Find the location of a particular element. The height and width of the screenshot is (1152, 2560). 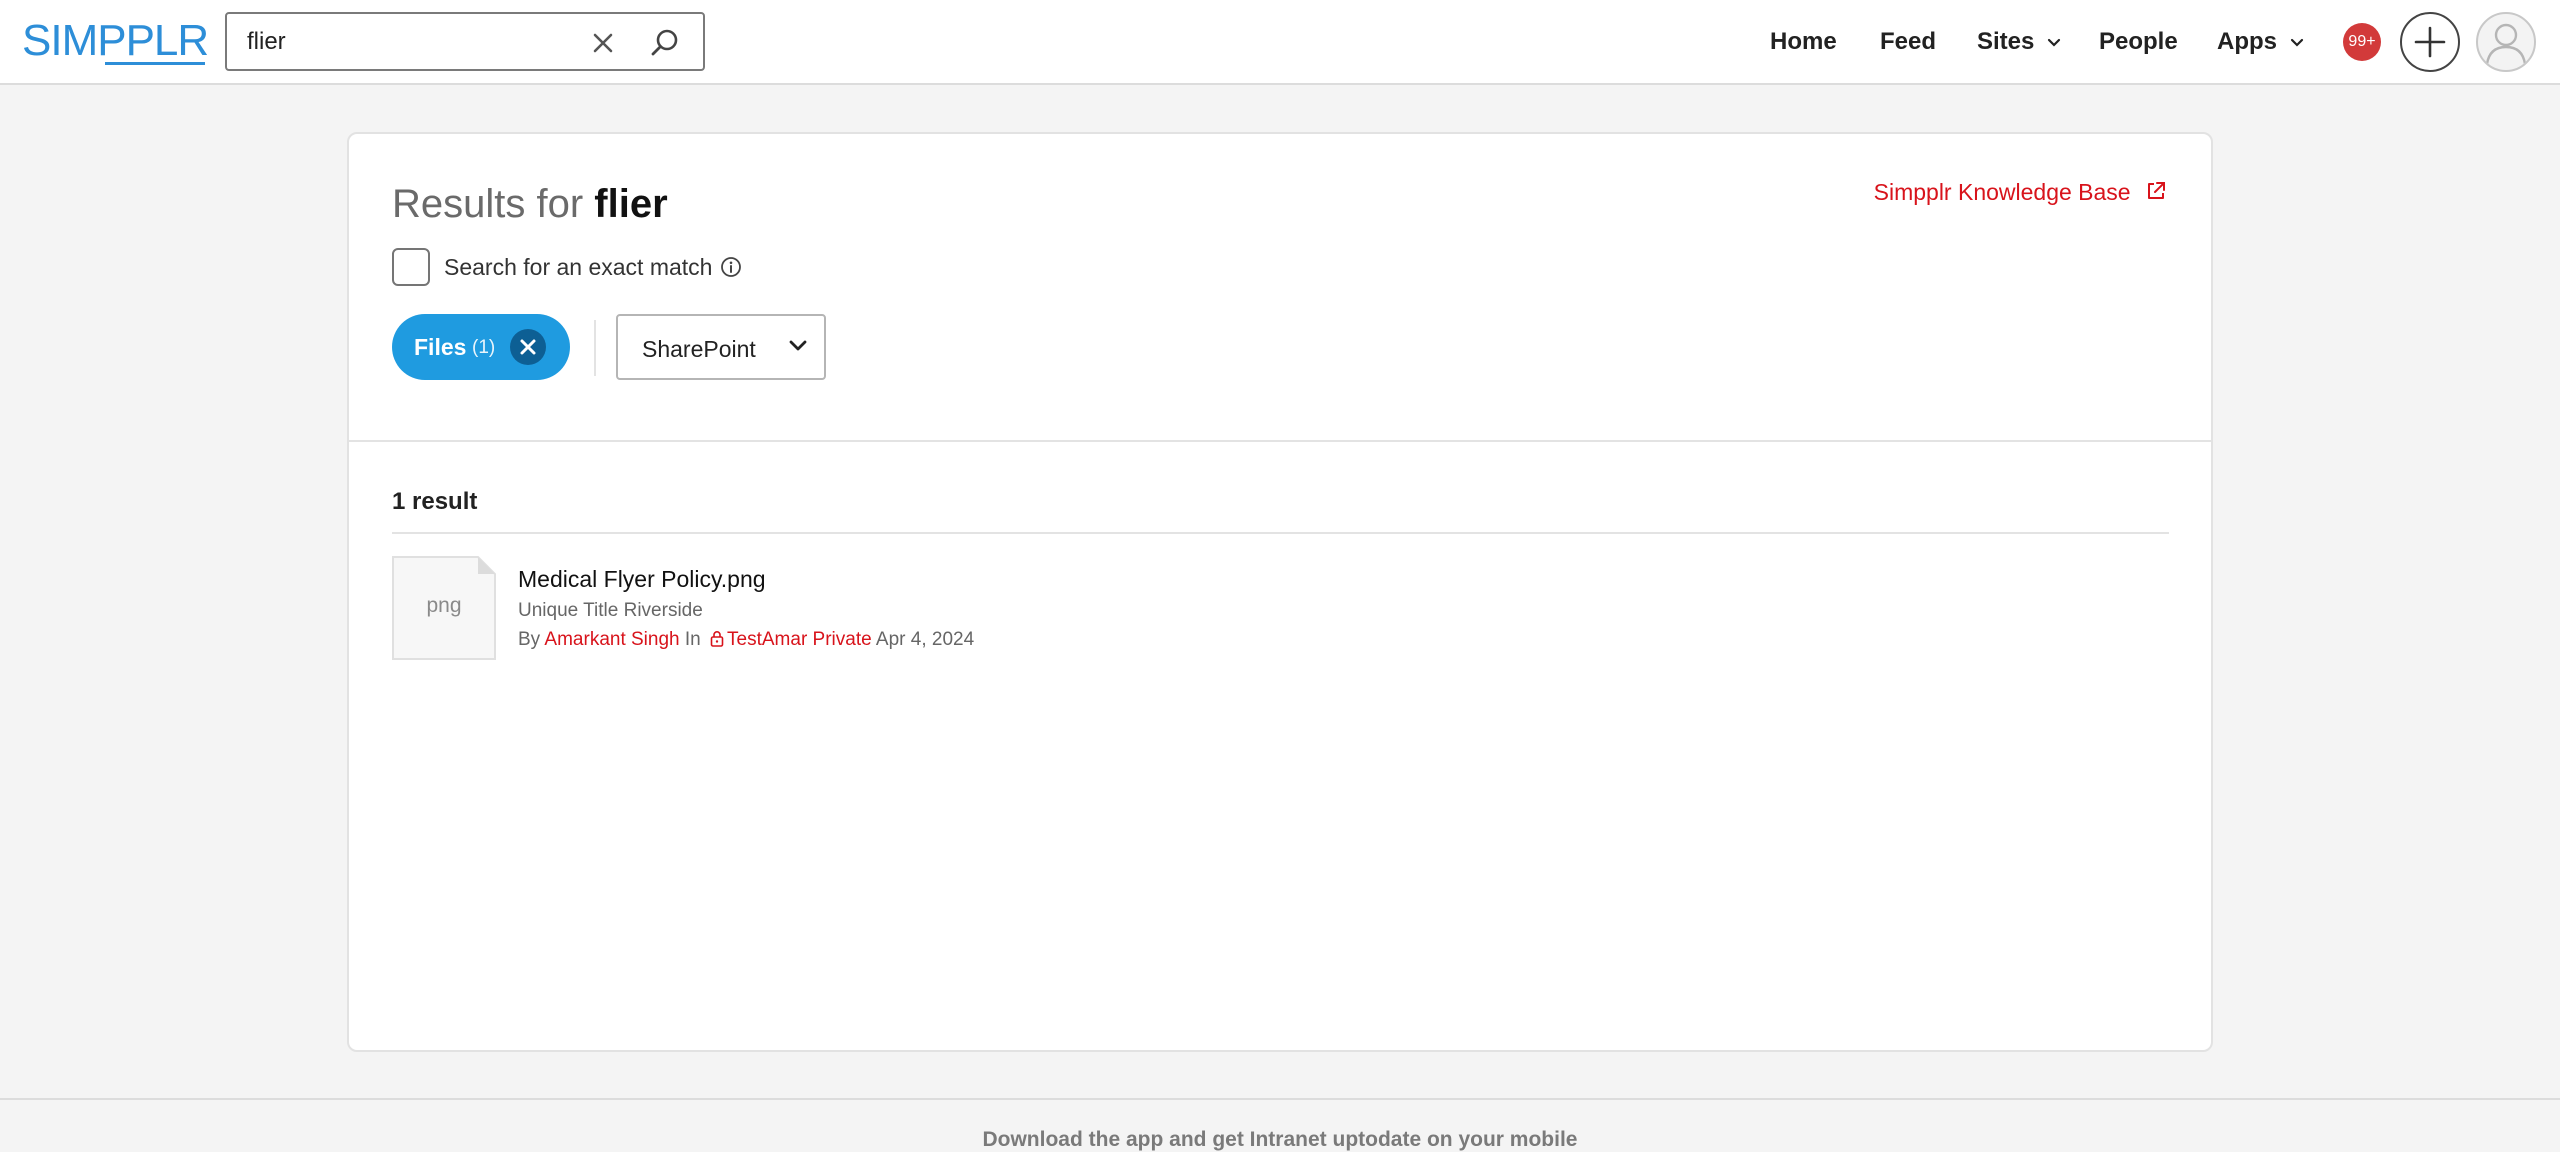

clear-search-icon is located at coordinates (603, 43).